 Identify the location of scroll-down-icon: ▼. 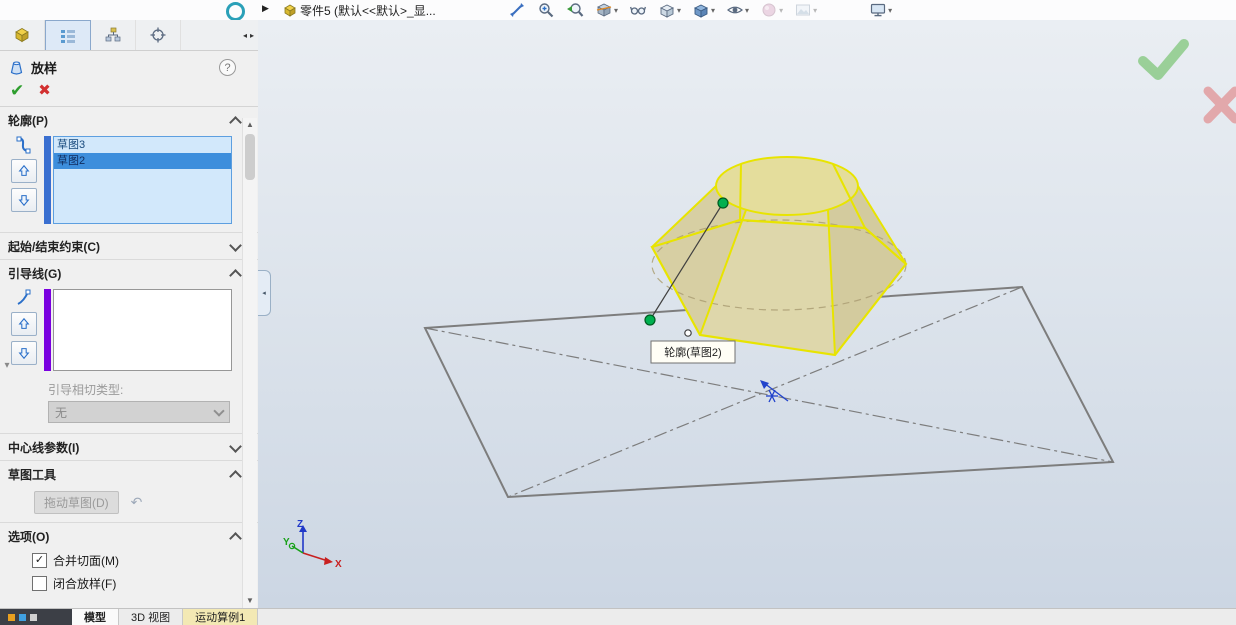
(250, 601).